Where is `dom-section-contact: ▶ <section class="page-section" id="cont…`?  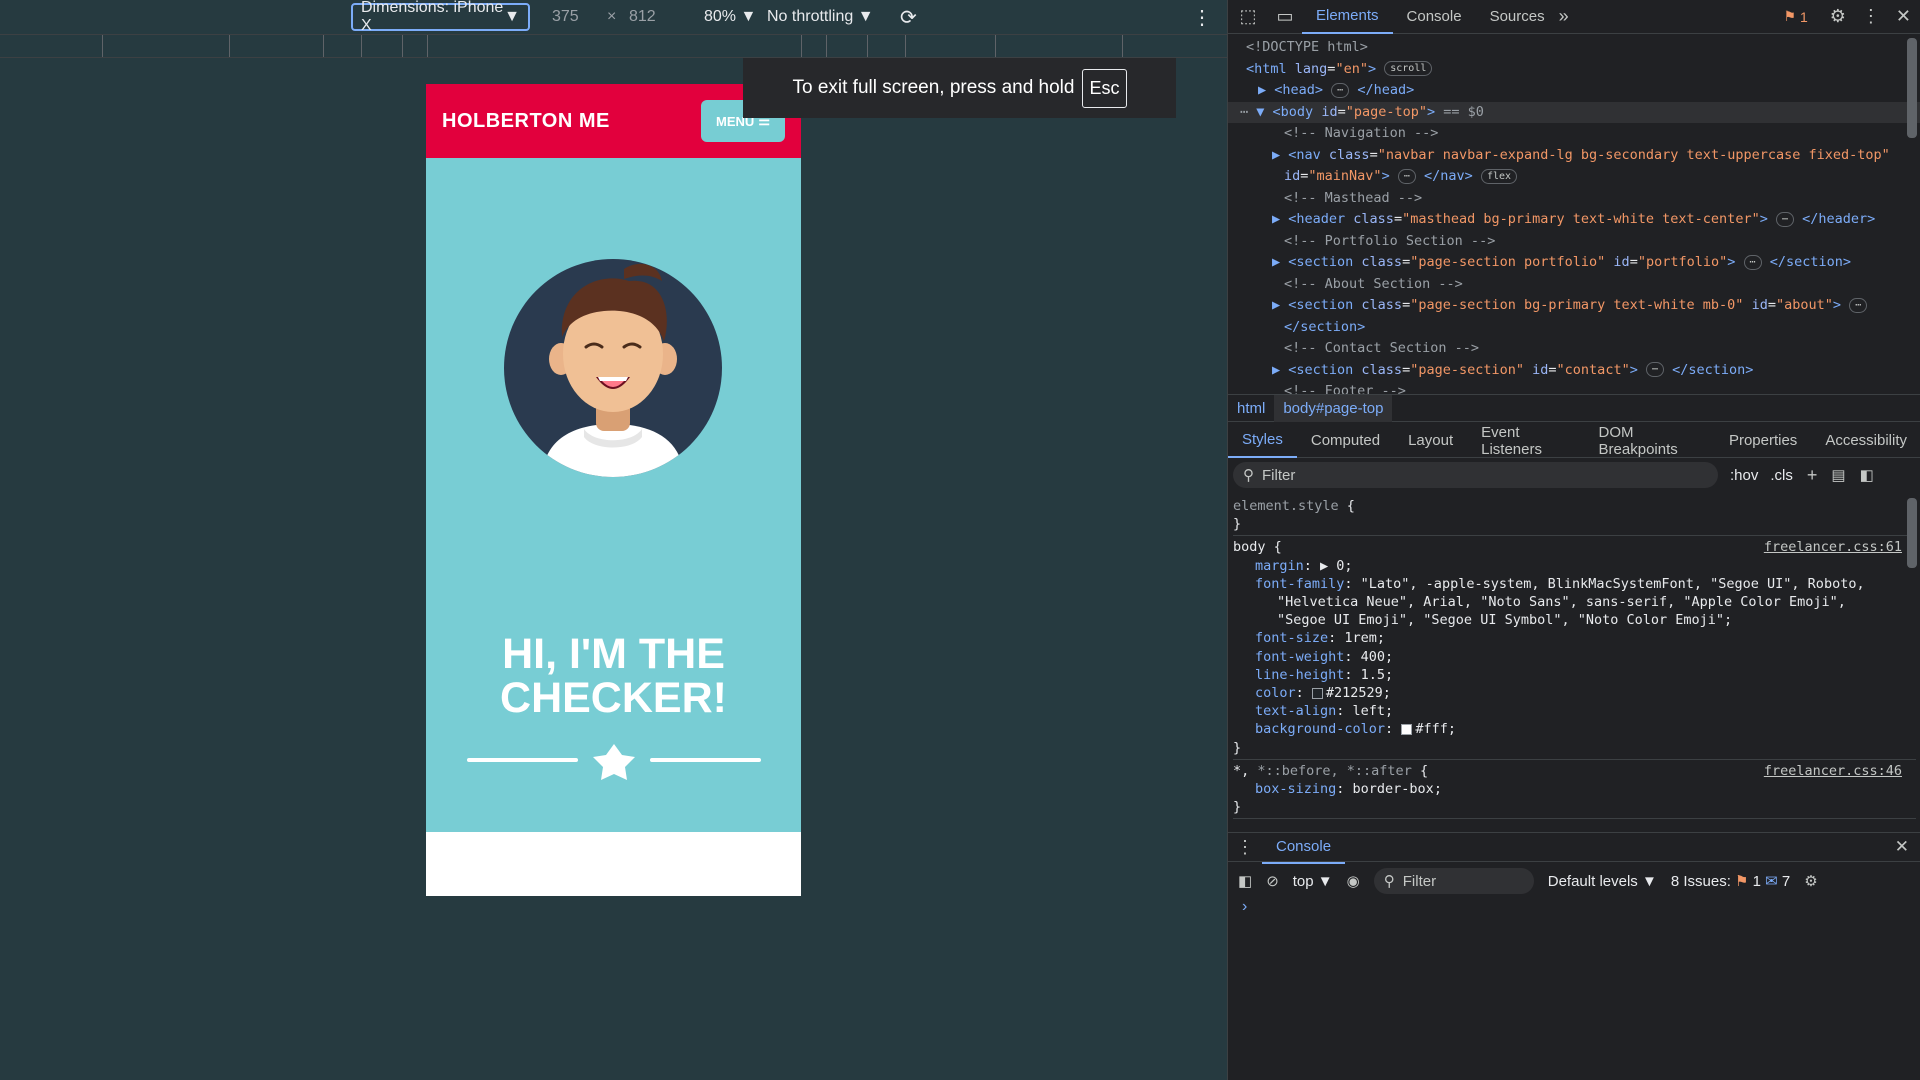
dom-section-contact: ▶ <section class="page-section" id="cont… is located at coordinates (1583, 371).